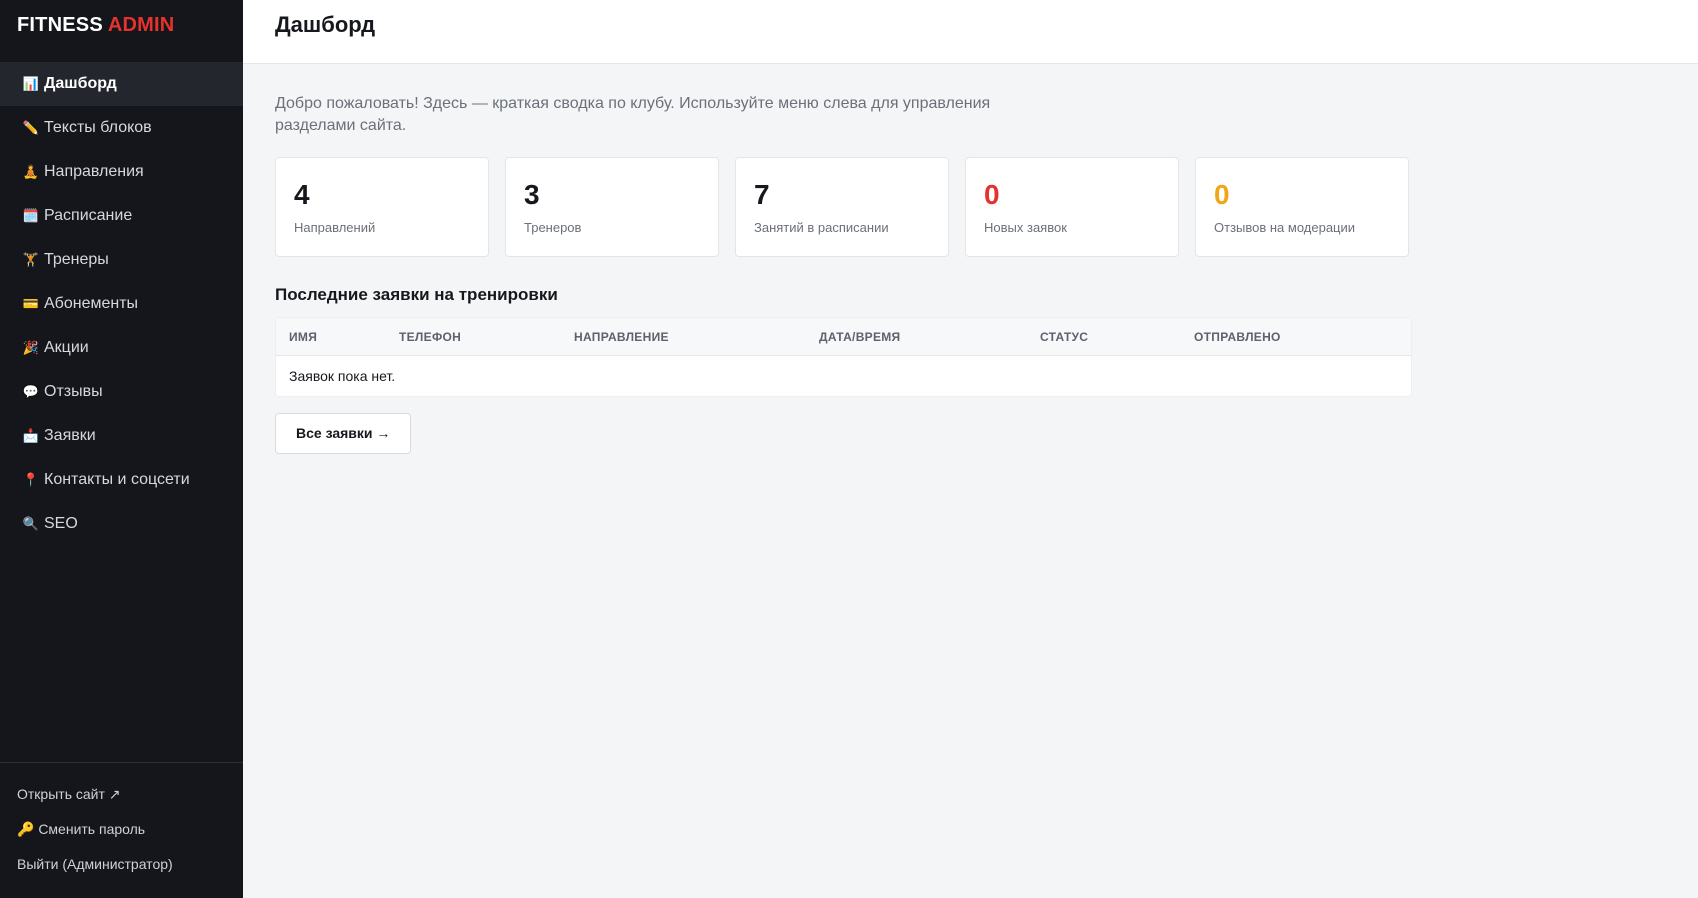  What do you see at coordinates (73, 391) in the screenshot?
I see `sidebar-item-label: Отзывы` at bounding box center [73, 391].